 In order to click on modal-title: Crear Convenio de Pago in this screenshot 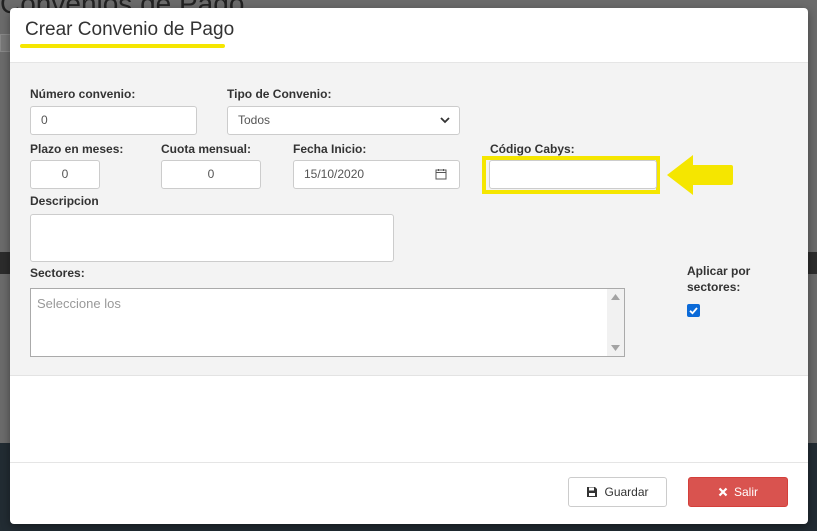, I will do `click(130, 29)`.